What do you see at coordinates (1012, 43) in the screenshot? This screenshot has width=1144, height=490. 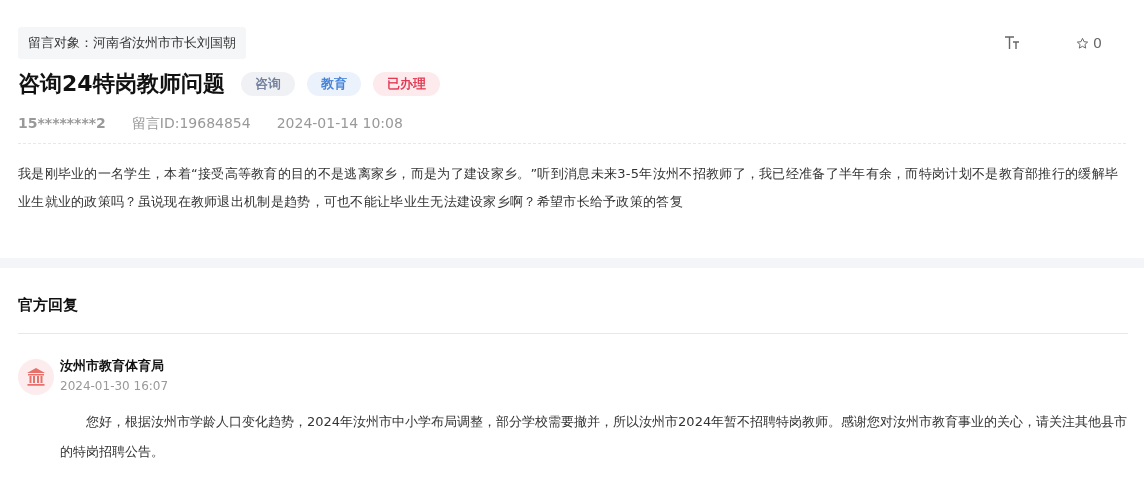 I see `font-size-icon` at bounding box center [1012, 43].